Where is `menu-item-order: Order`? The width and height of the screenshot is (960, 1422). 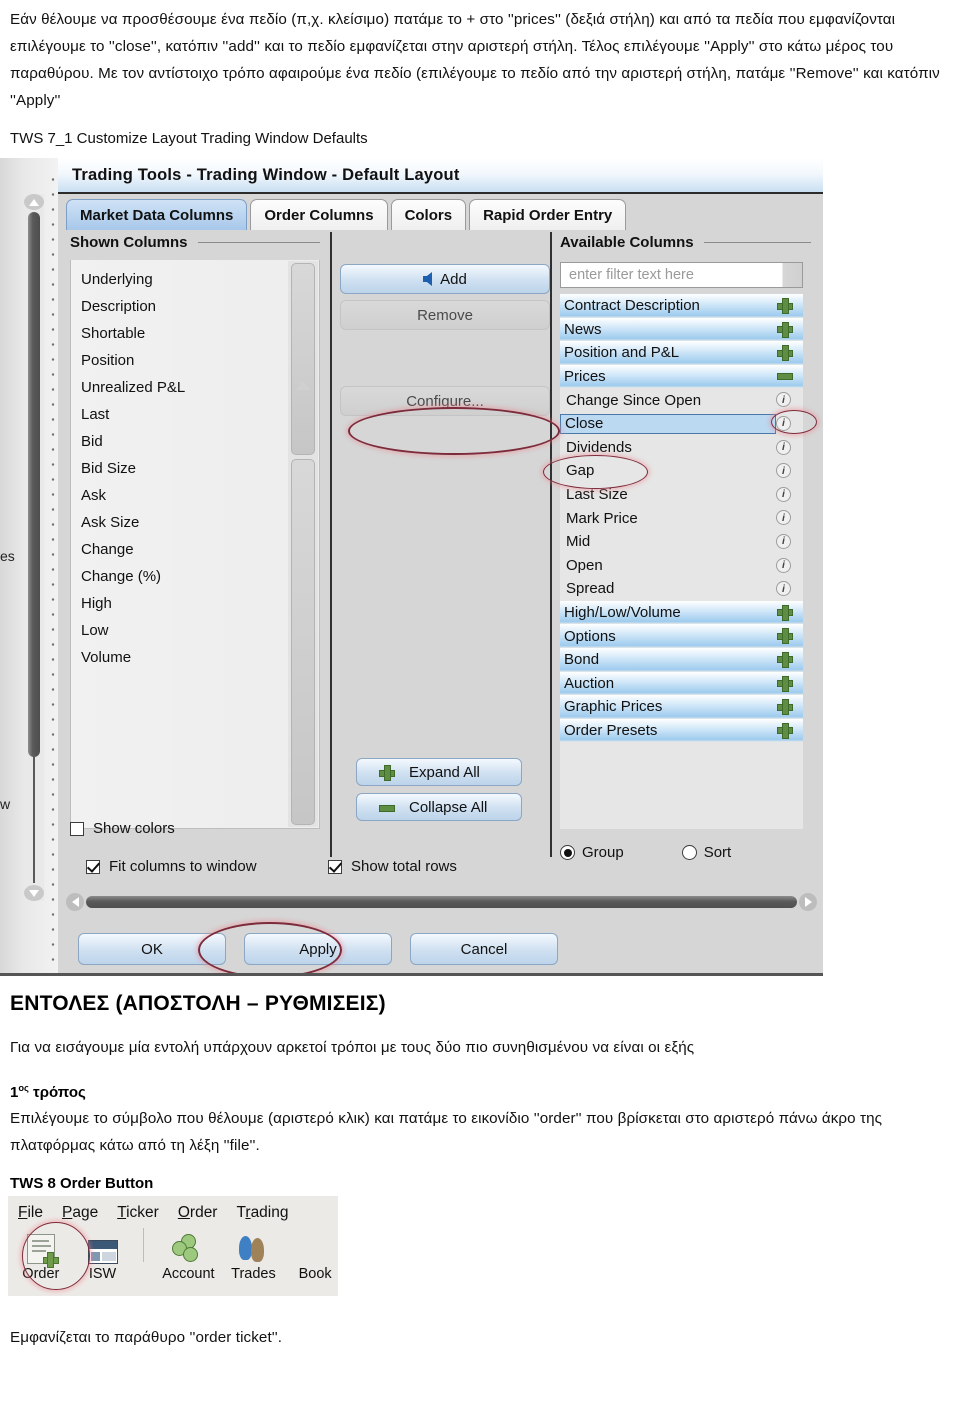
menu-item-order: Order is located at coordinates (198, 1213).